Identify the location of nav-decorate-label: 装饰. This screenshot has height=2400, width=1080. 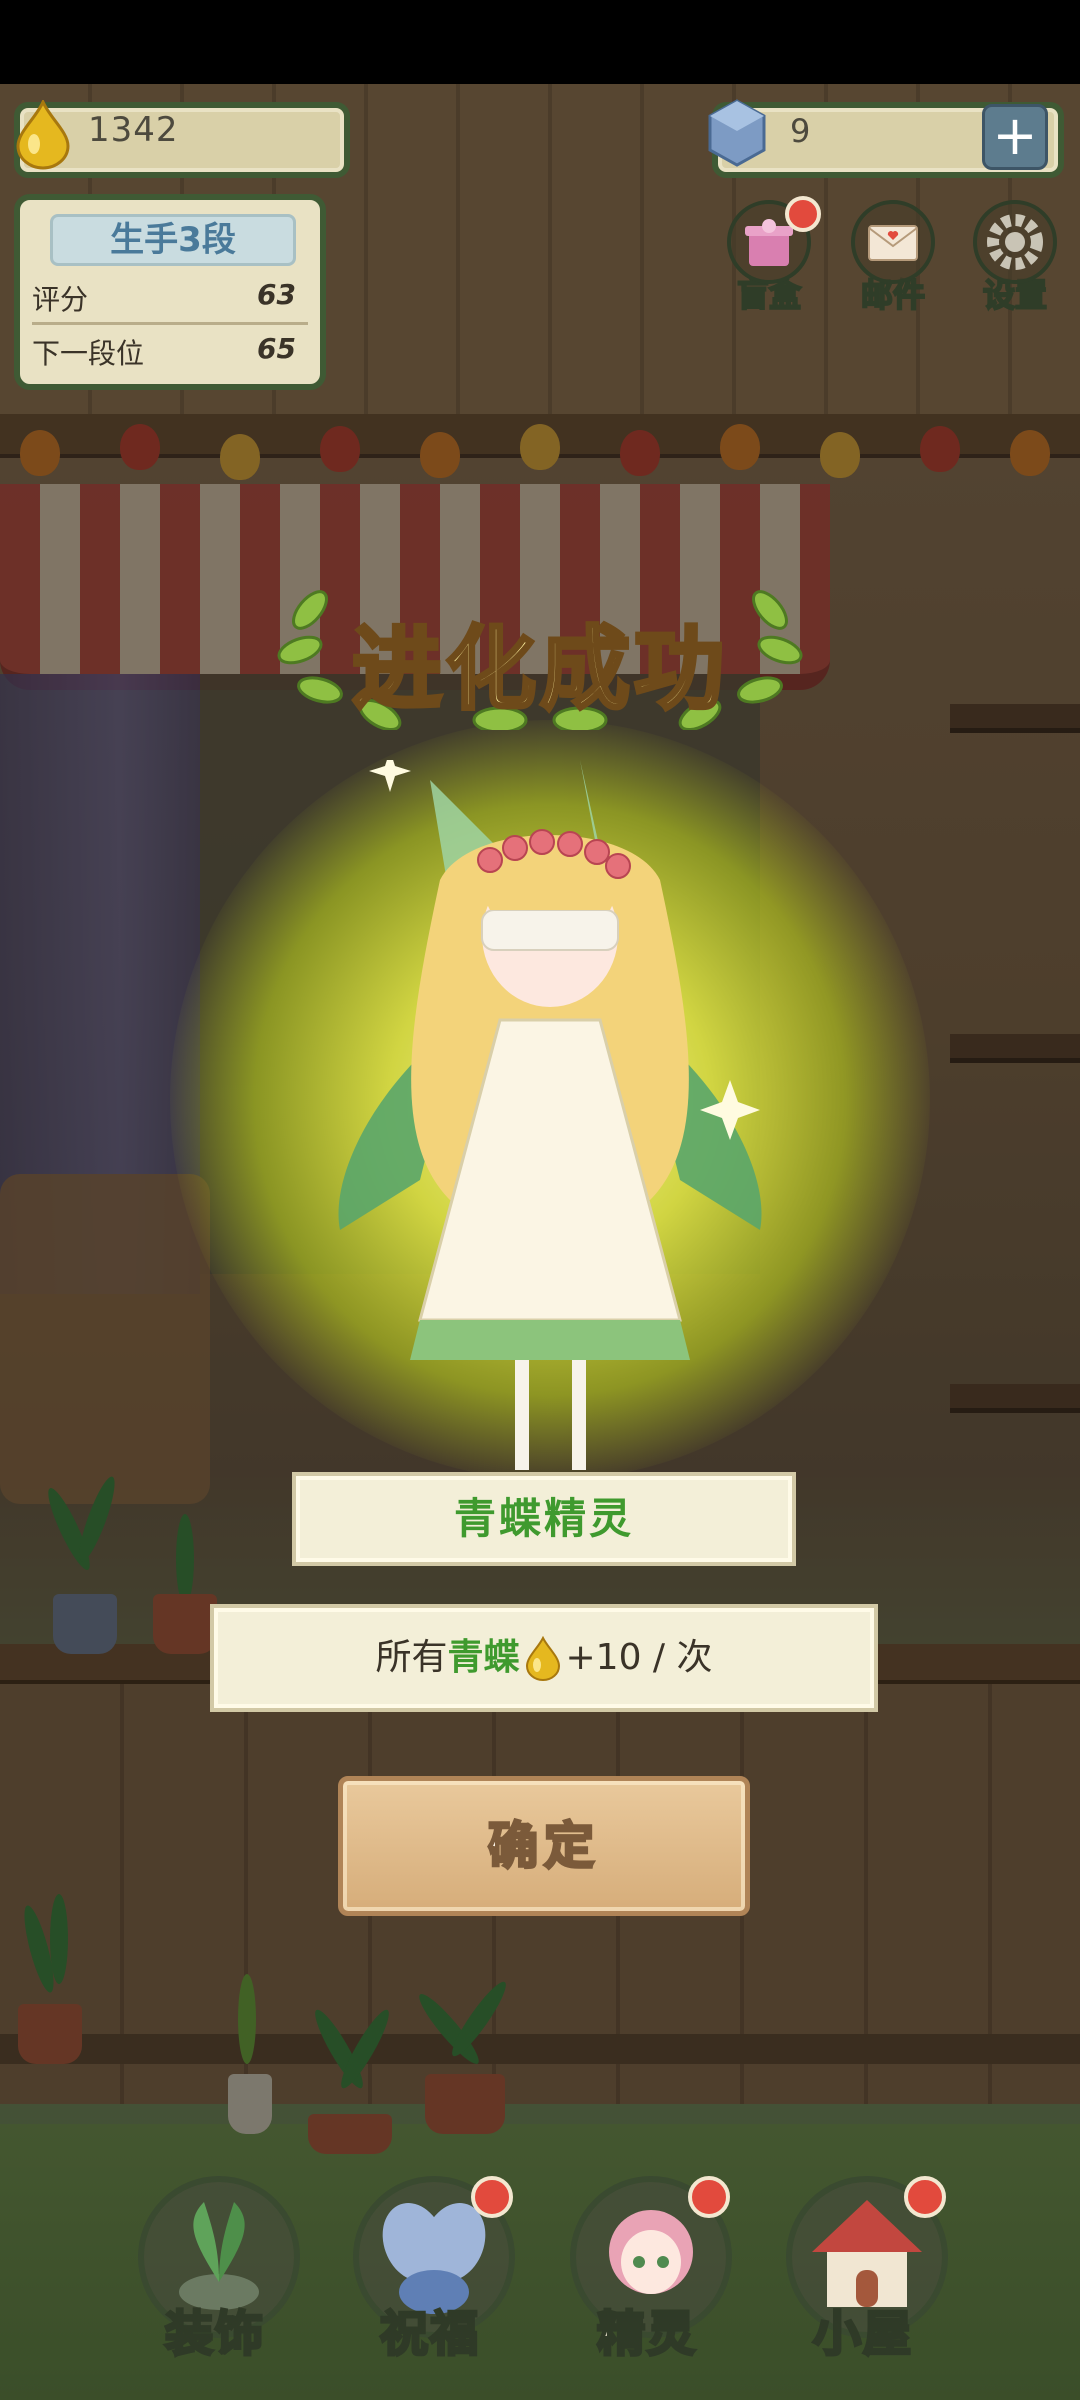
(214, 2334).